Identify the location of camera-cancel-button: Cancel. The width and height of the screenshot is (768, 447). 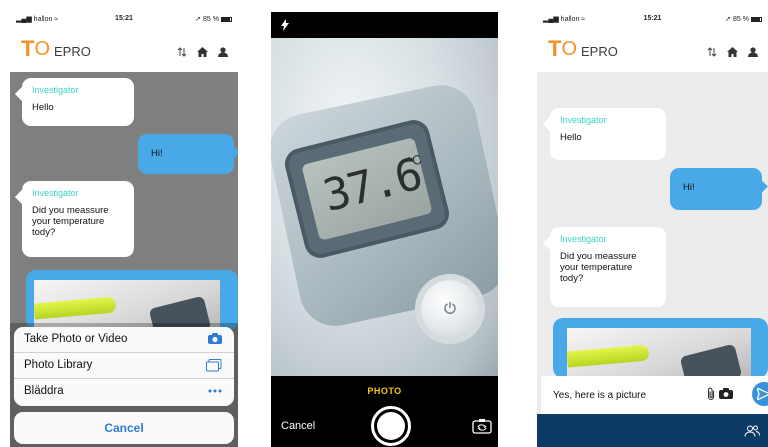
(298, 426).